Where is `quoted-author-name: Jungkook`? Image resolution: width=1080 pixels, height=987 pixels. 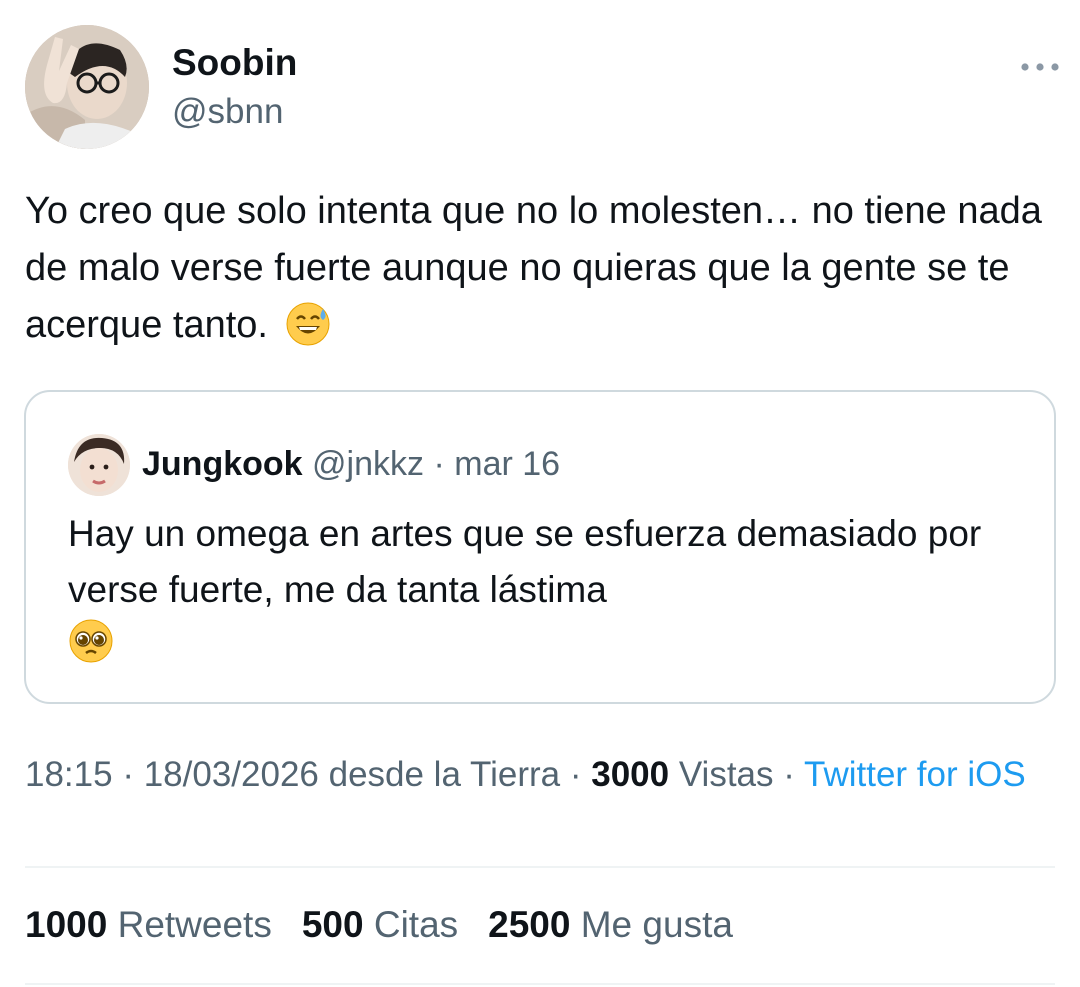
quoted-author-name: Jungkook is located at coordinates (222, 464).